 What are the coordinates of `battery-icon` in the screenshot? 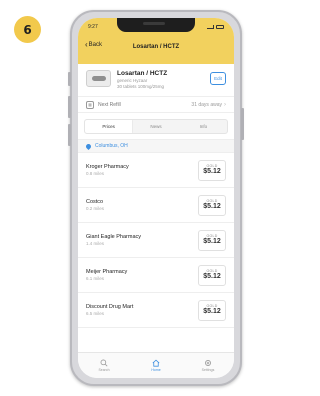 It's located at (220, 27).